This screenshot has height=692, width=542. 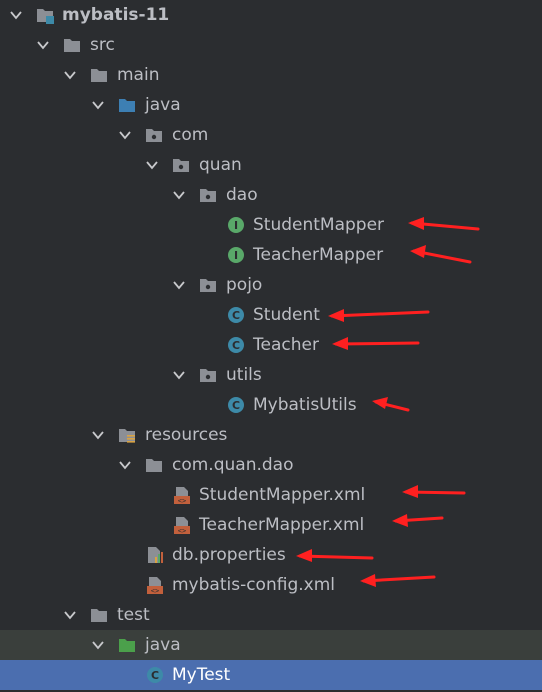 What do you see at coordinates (127, 435) in the screenshot?
I see `resources-folder-icon` at bounding box center [127, 435].